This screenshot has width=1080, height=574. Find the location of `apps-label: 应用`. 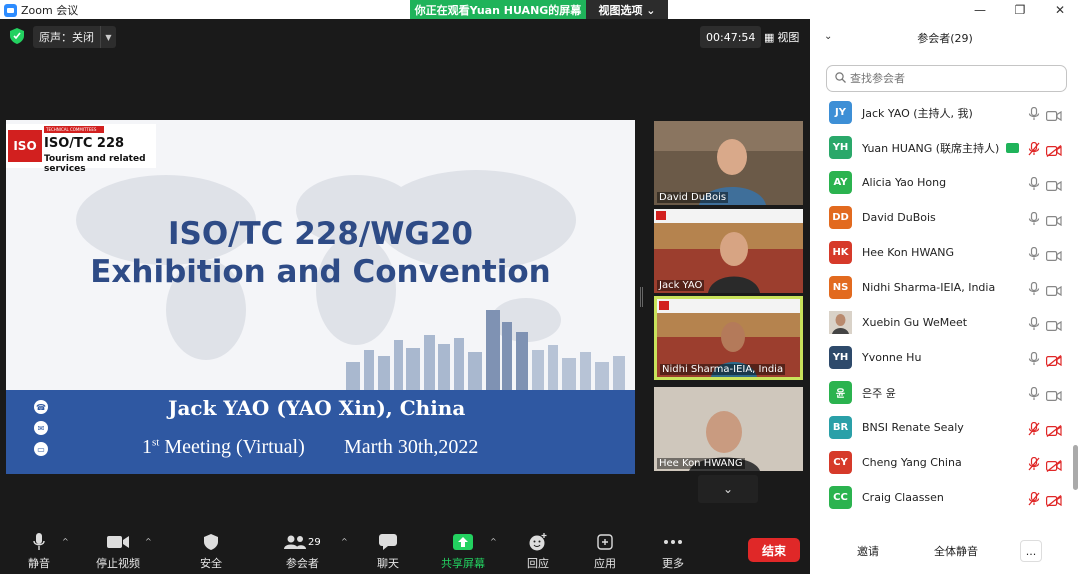

apps-label: 应用 is located at coordinates (605, 563).